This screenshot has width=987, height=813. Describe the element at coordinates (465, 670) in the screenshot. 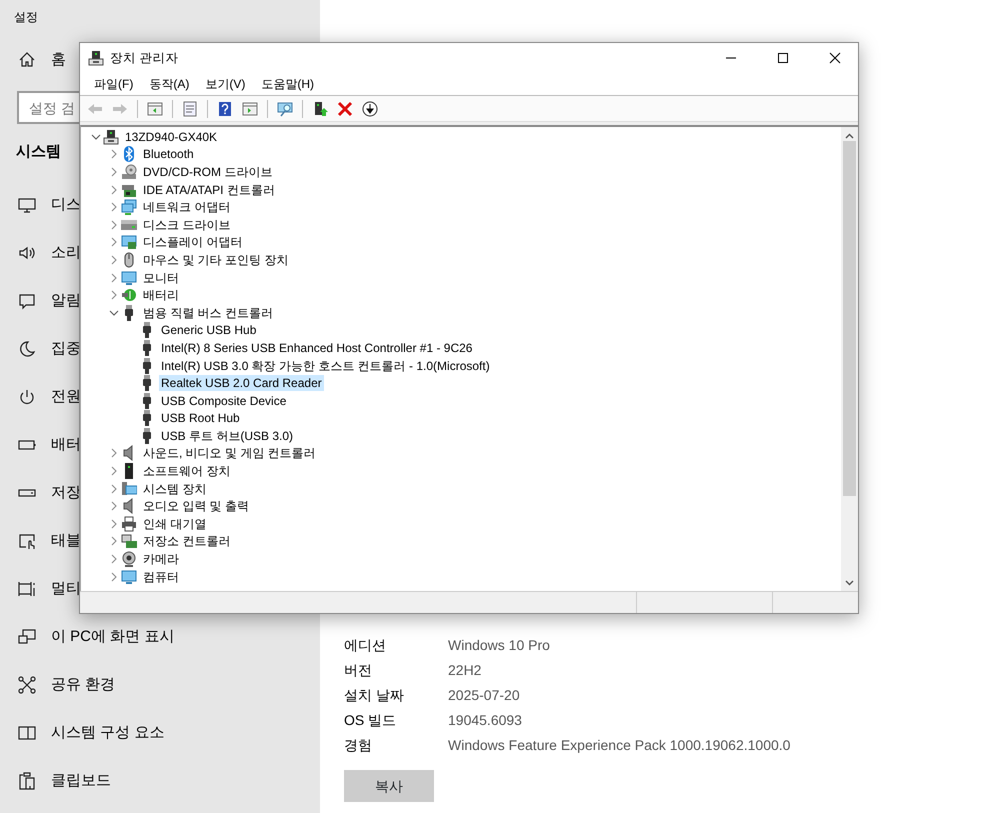

I see `info-value: 22H2` at that location.